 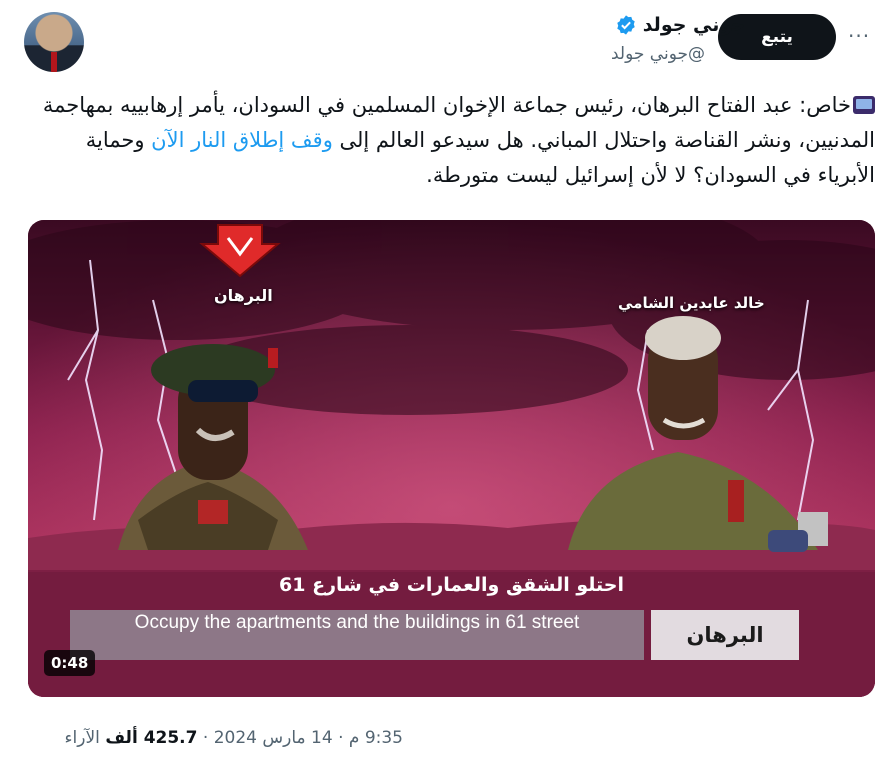 I want to click on tweet-date: 14 مارس 2024, so click(x=273, y=738).